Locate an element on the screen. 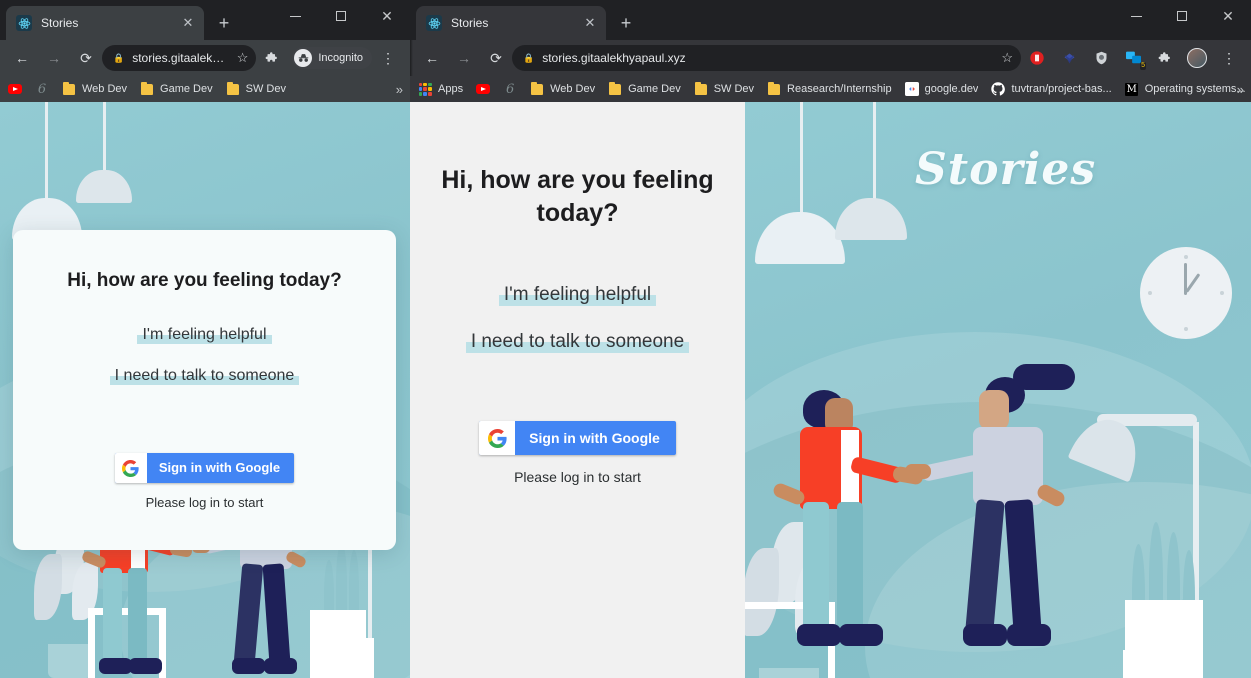  bookmark-label-apps: Apps is located at coordinates (451, 89).